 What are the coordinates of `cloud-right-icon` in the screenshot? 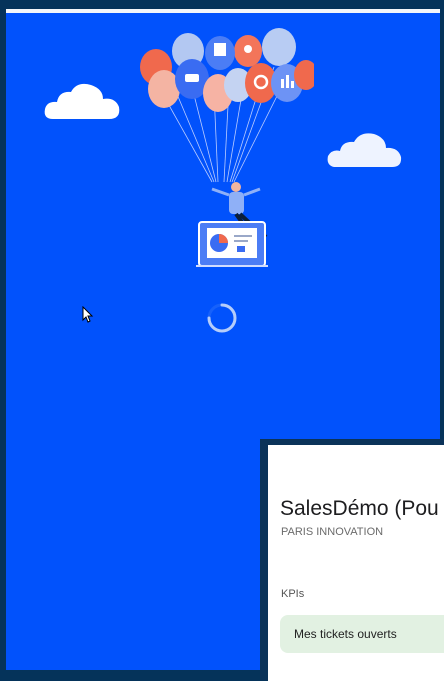 It's located at (364, 150).